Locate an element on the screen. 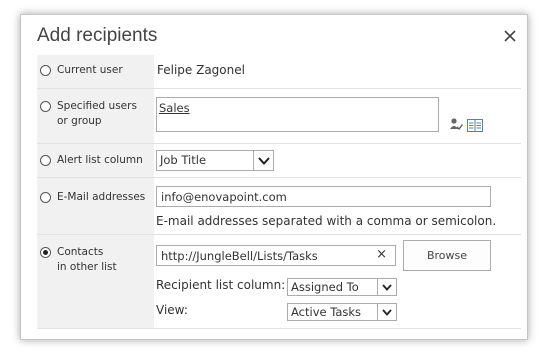  email-addresses-input: info@enovapoint.com is located at coordinates (323, 196).